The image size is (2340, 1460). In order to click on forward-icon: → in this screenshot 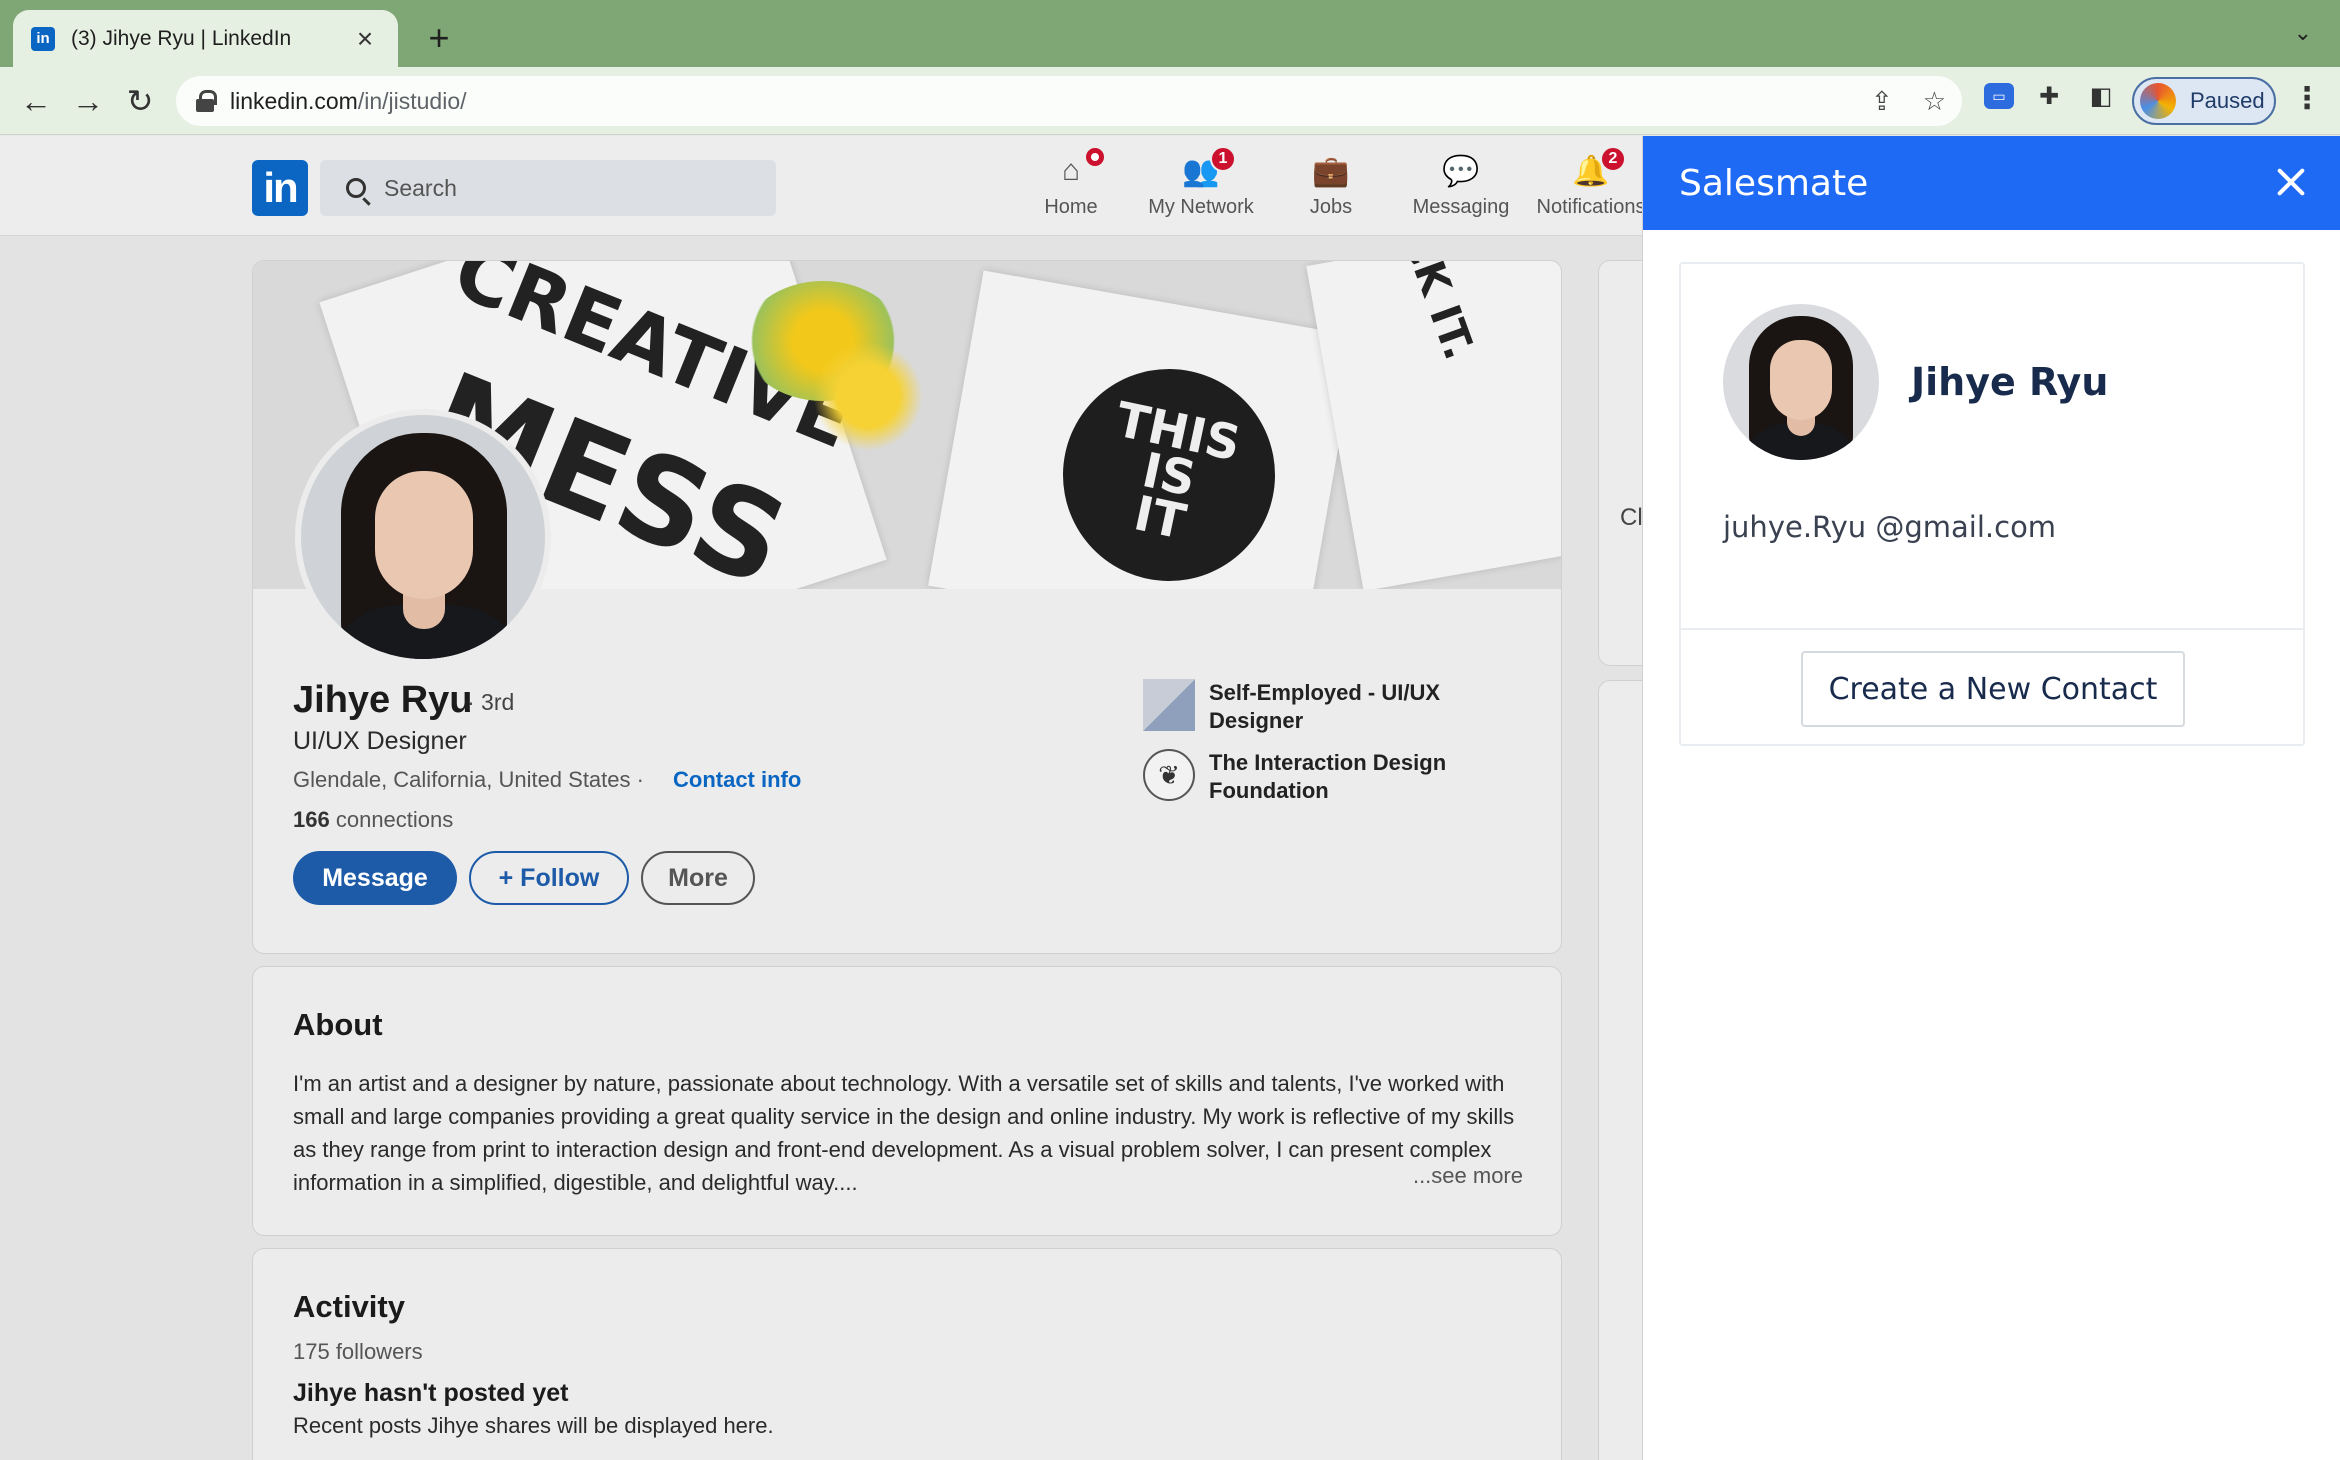, I will do `click(88, 101)`.